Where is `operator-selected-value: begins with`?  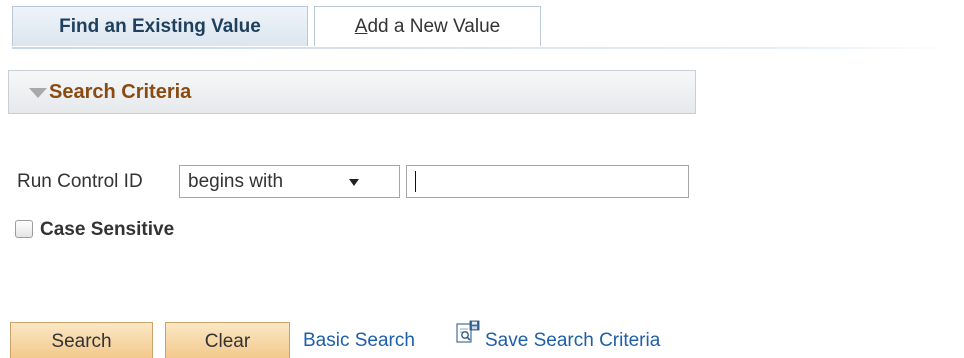
operator-selected-value: begins with is located at coordinates (236, 181).